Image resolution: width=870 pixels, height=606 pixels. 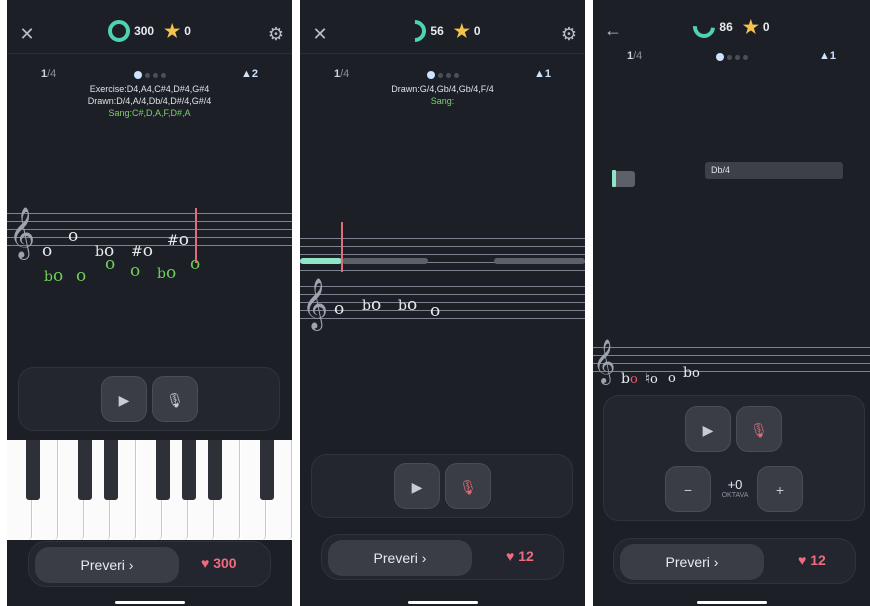 I want to click on top-bar: ← 86 ★ 0, so click(x=731, y=30).